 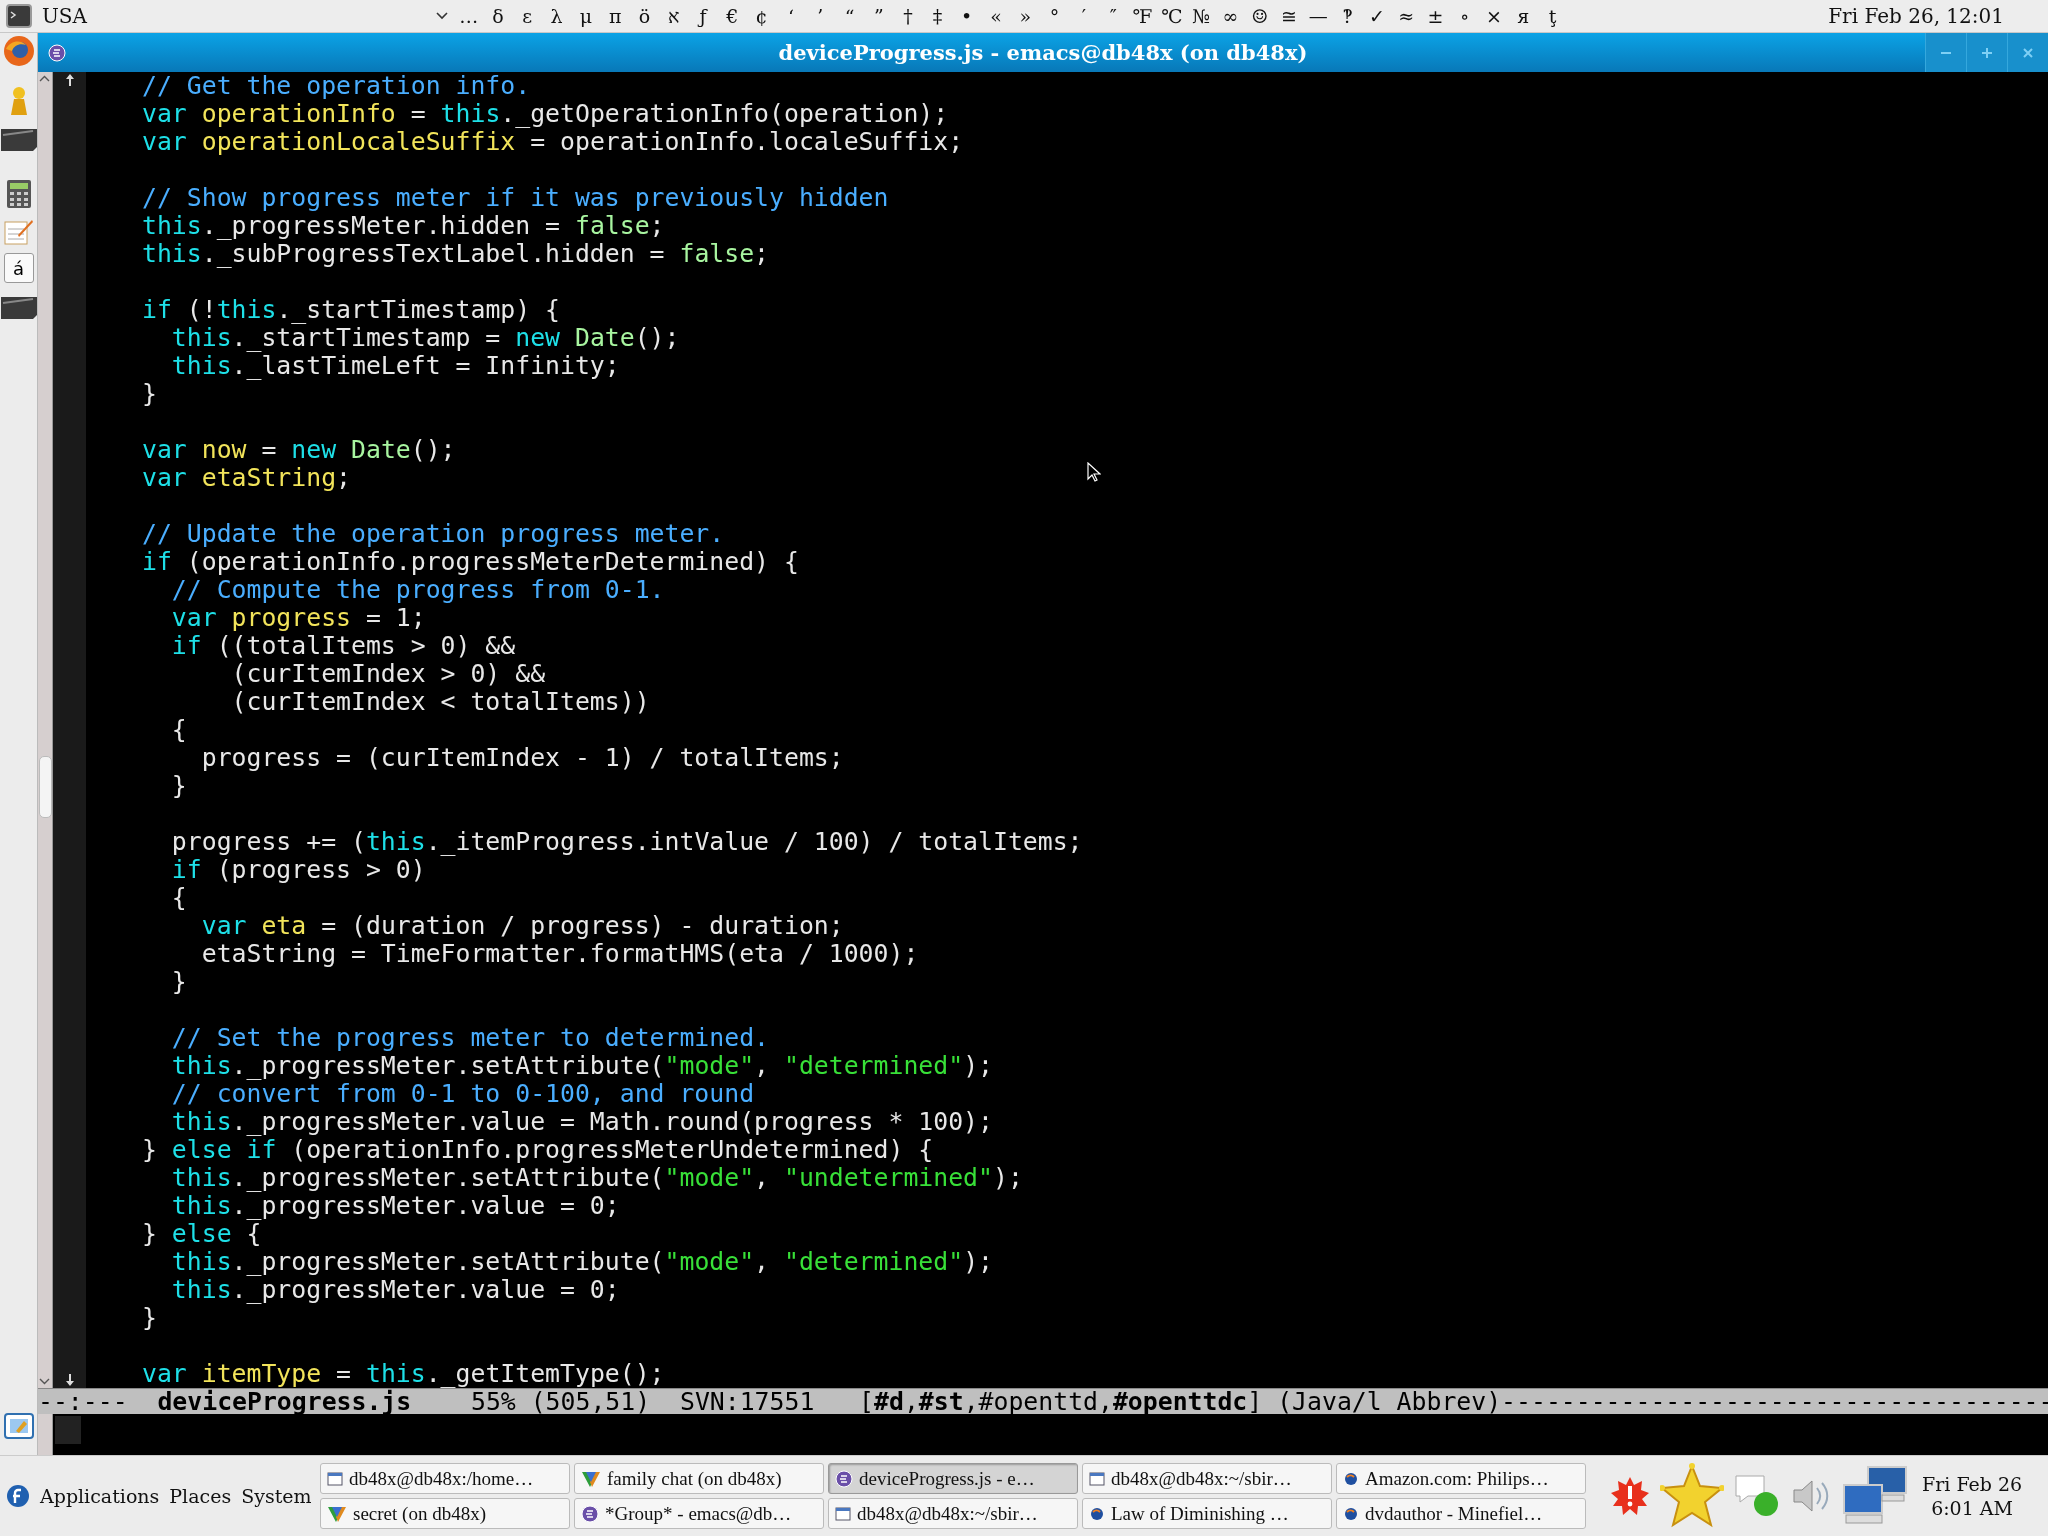 I want to click on code-line: {, so click(x=178, y=730).